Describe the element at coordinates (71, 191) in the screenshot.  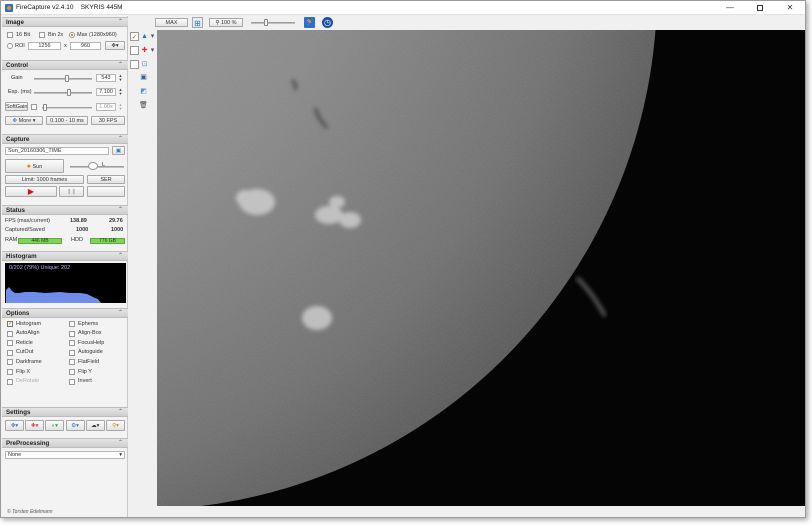
I see `pause-capture-button: ❚❚` at that location.